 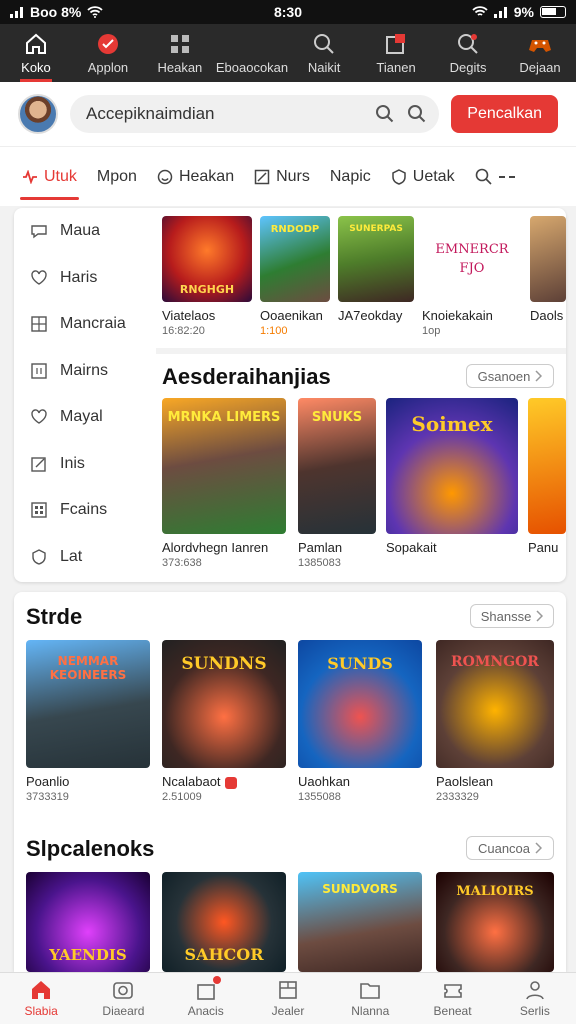 I want to click on tab-heakan: Heakan, so click(x=195, y=176).